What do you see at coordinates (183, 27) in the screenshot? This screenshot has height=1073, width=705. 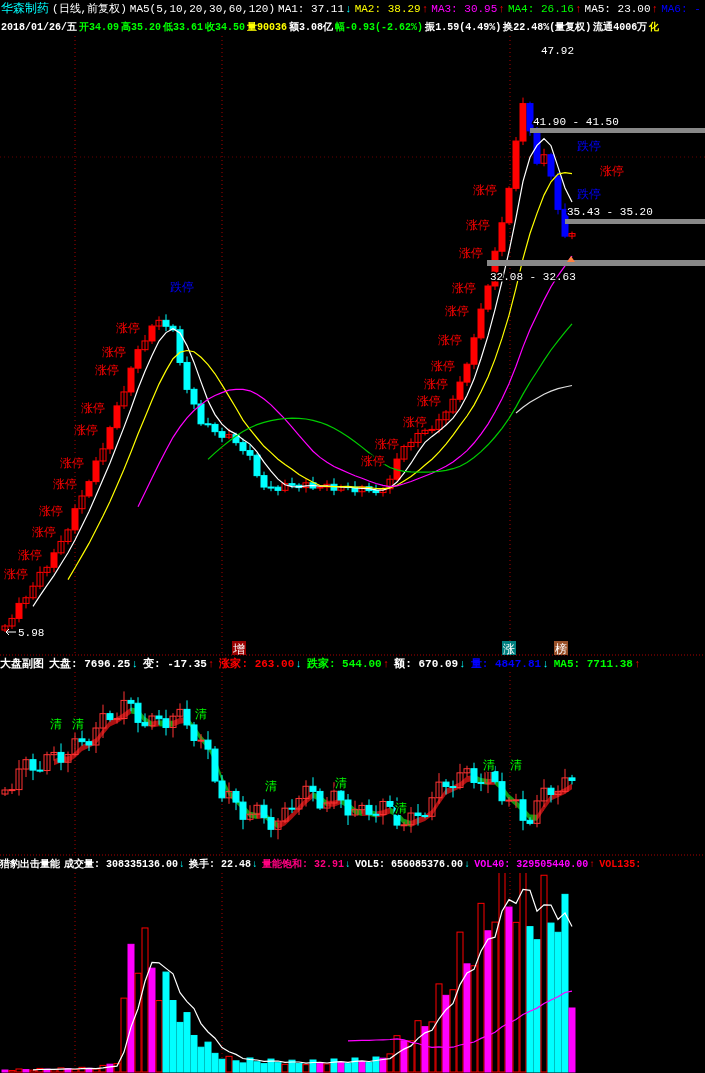 I see `quote-field: 低33.61` at bounding box center [183, 27].